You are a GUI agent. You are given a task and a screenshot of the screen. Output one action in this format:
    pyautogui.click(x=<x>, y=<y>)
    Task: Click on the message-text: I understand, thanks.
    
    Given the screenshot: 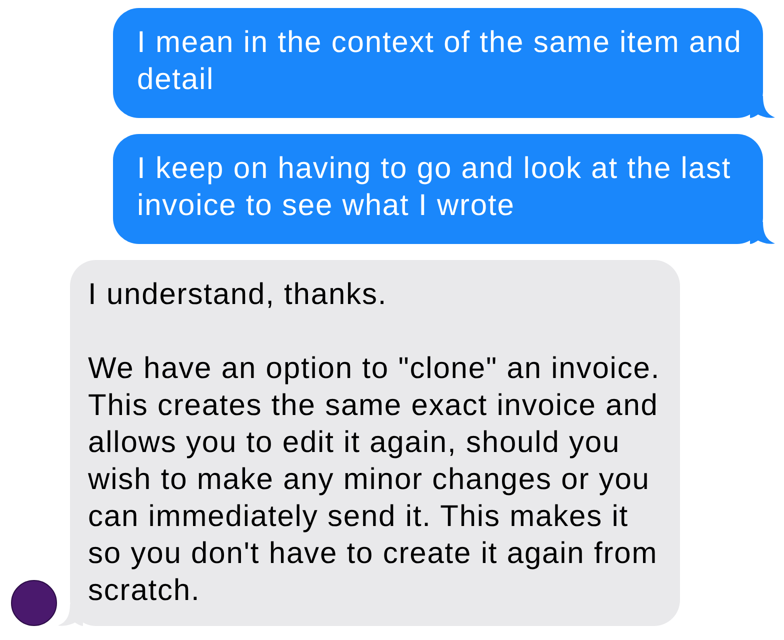 What is the action you would take?
    pyautogui.click(x=238, y=295)
    